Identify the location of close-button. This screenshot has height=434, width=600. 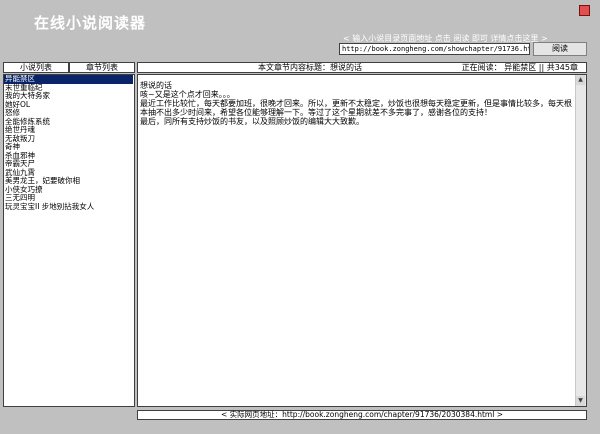
(584, 10).